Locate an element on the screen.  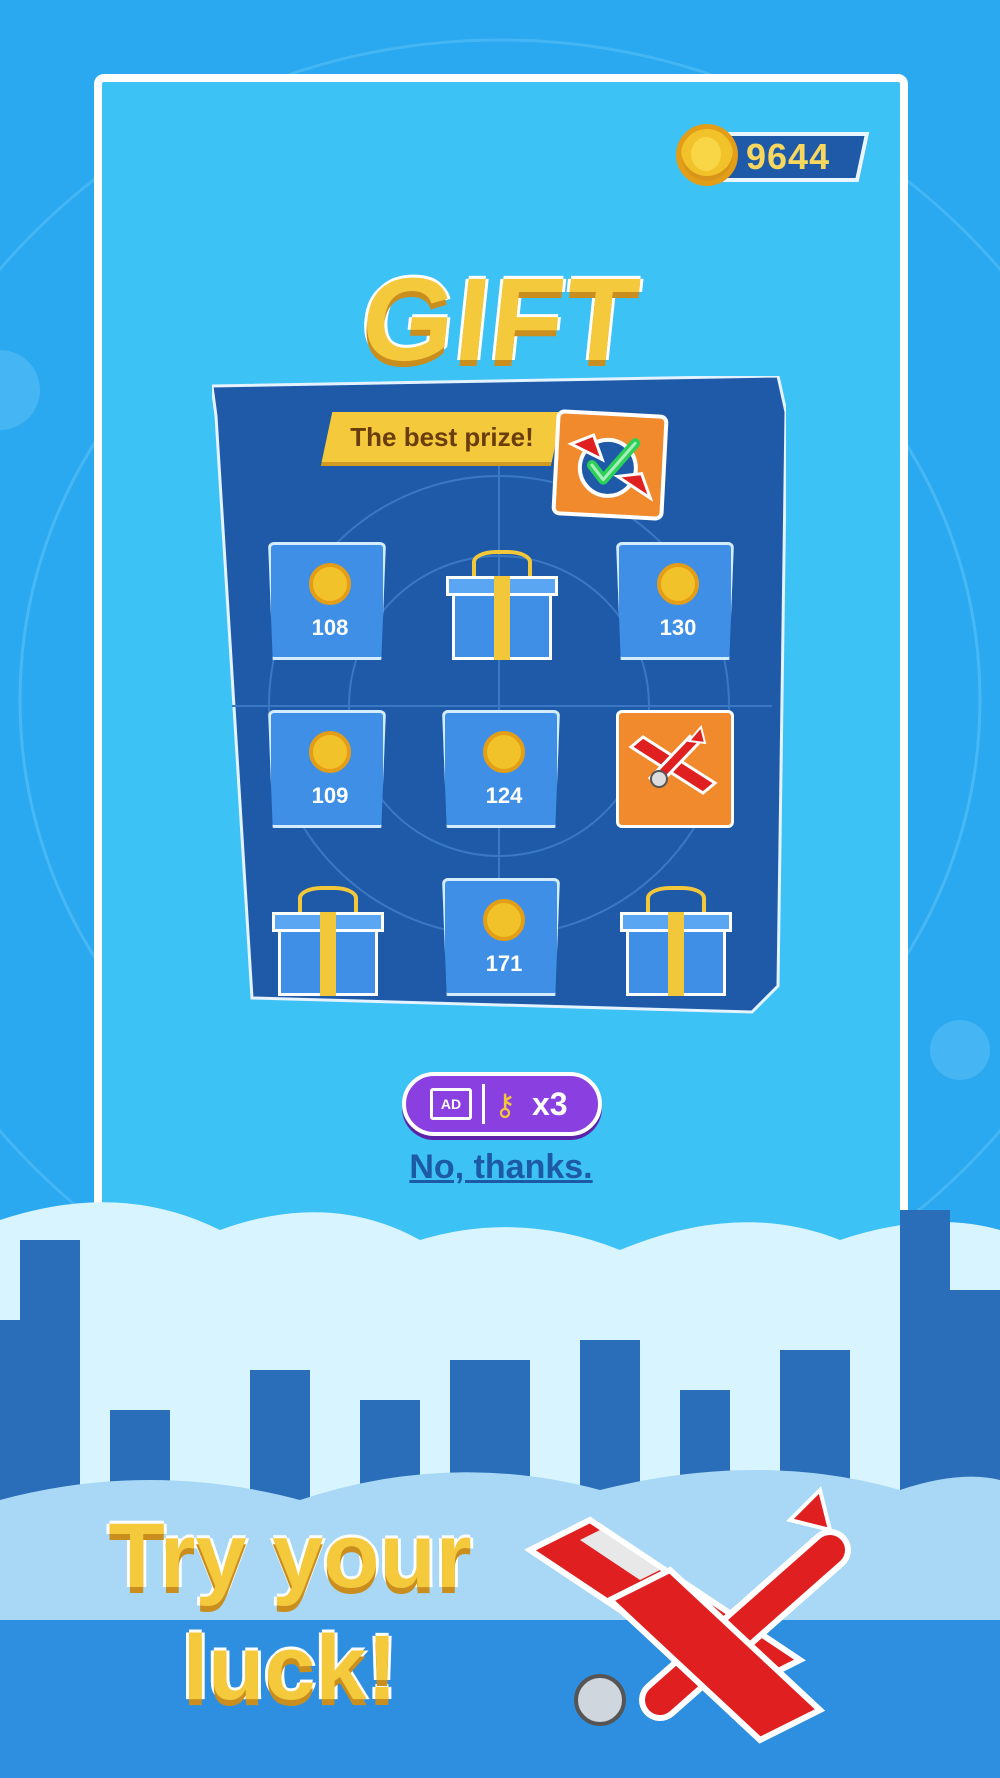
prize-cell-coin: 109 is located at coordinates (327, 769).